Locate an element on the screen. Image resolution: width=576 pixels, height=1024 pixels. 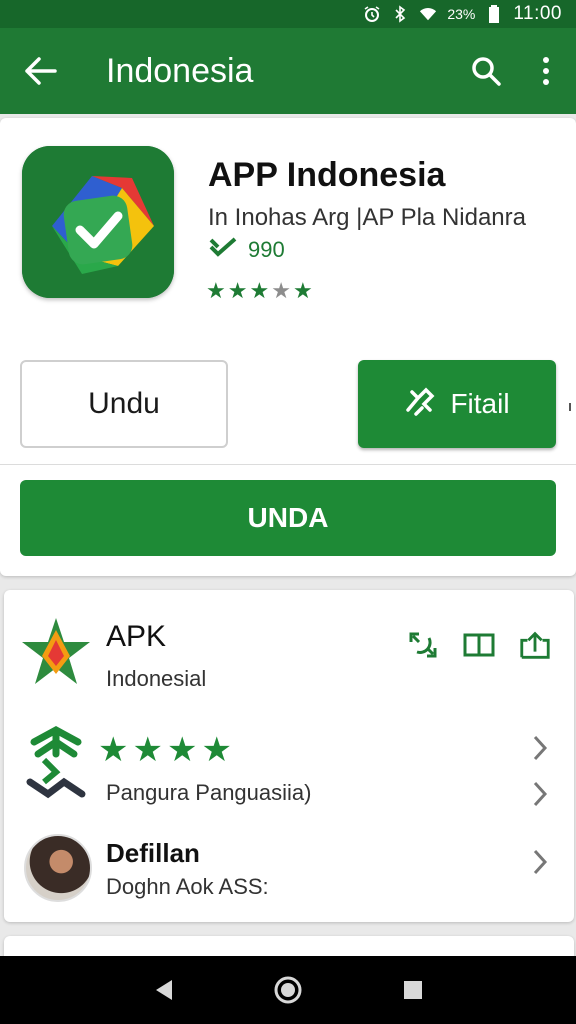
avatar is located at coordinates (58, 868).